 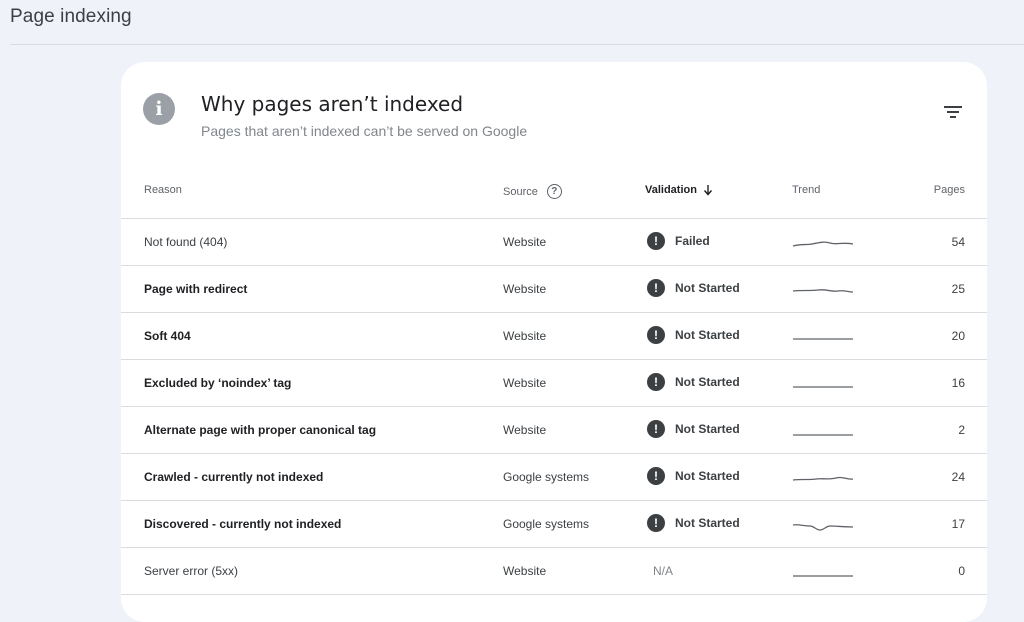 I want to click on pages-count-cell: 2, so click(x=961, y=430).